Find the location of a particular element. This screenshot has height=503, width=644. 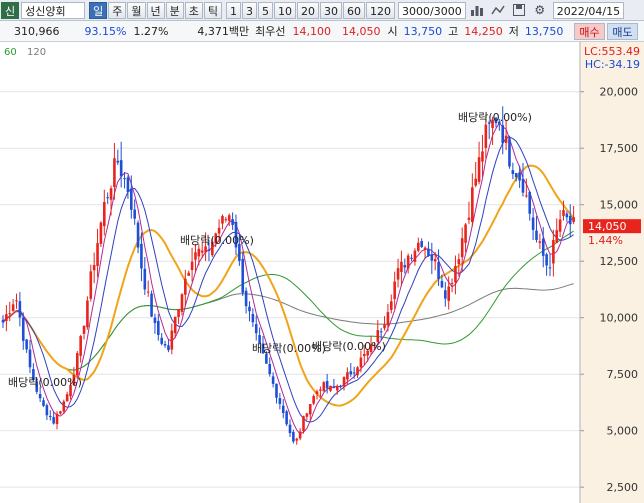

sell-button: 매도 is located at coordinates (622, 31).